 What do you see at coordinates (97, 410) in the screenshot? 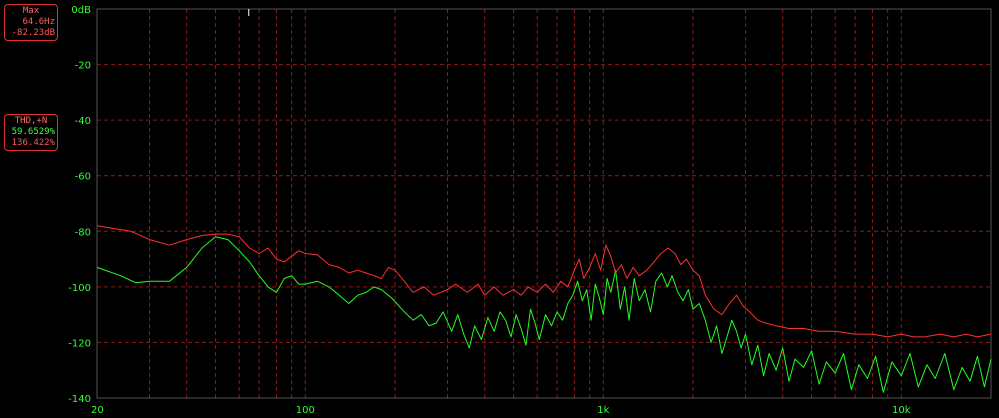
I see `x-tick-label: 20` at bounding box center [97, 410].